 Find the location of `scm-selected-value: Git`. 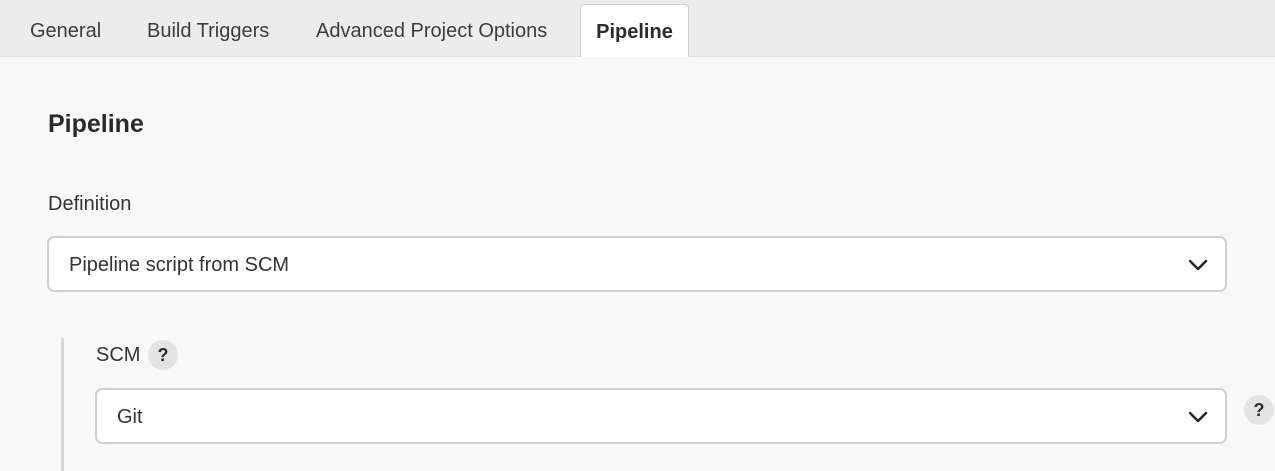

scm-selected-value: Git is located at coordinates (130, 417).